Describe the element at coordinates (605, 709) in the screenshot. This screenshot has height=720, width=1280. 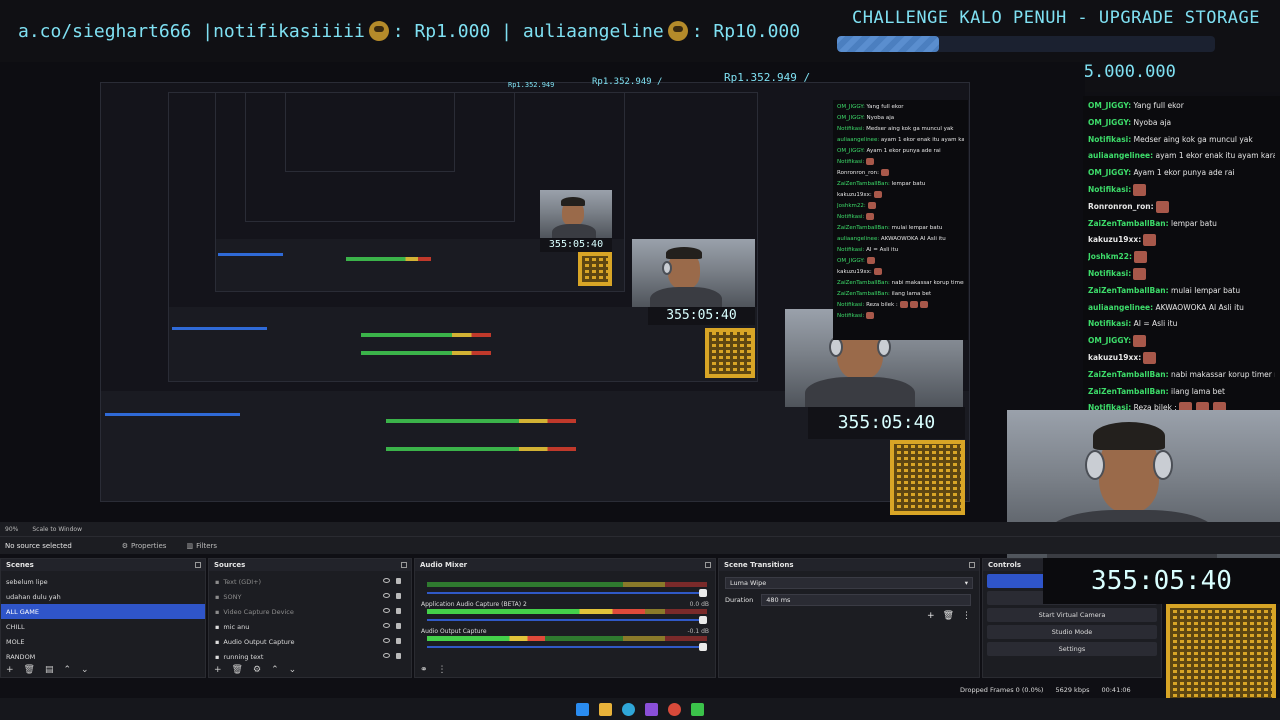
I see `file-explorer-icon` at that location.